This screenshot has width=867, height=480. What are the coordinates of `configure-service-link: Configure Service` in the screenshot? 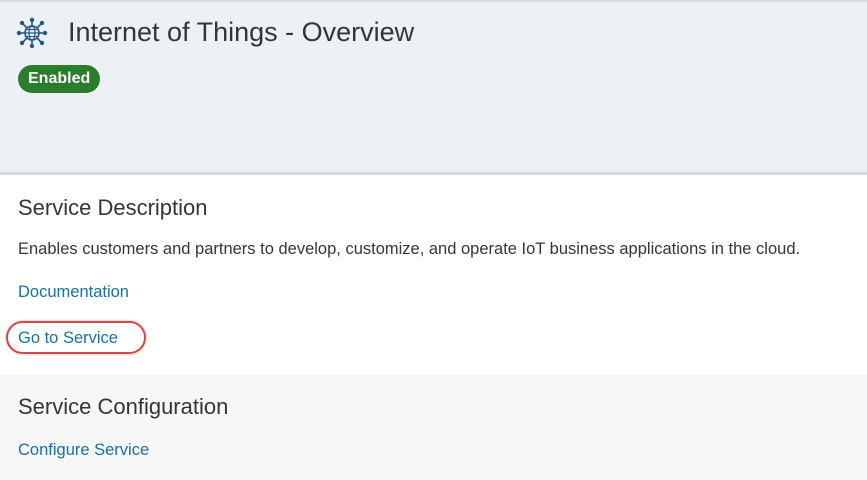 It's located at (83, 450).